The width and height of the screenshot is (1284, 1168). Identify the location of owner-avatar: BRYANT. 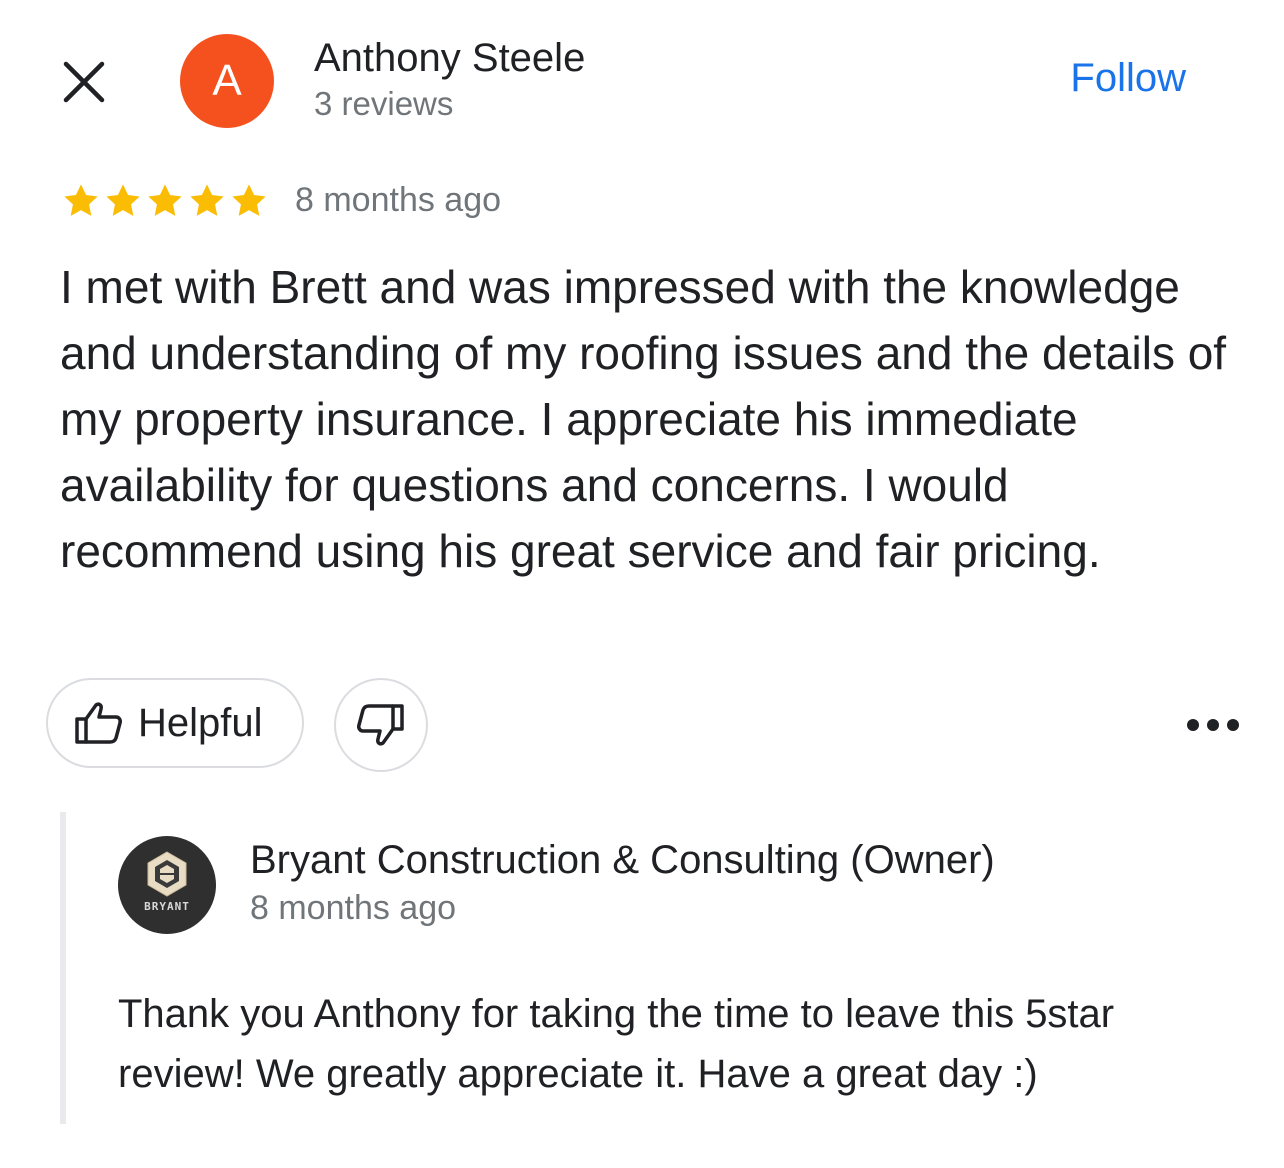
(167, 885).